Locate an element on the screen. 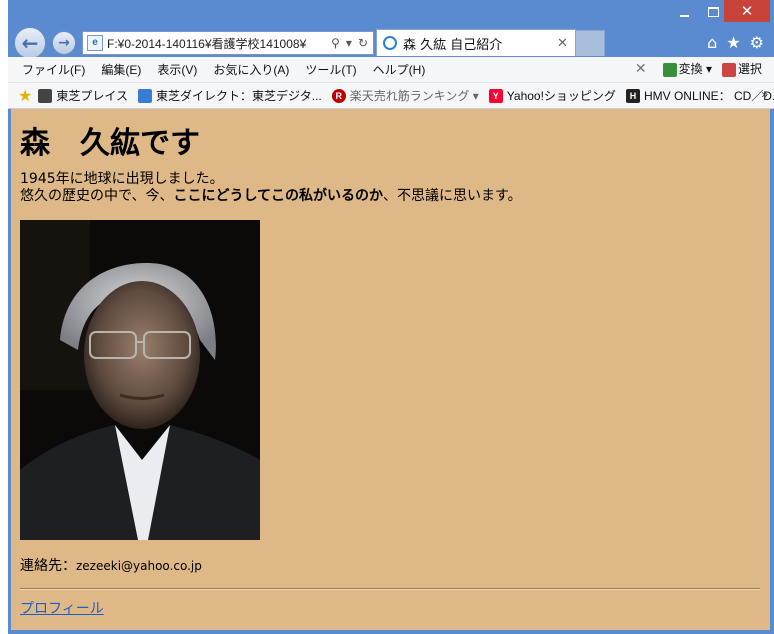 This screenshot has height=634, width=774. rakuten-icon: R is located at coordinates (338, 95).